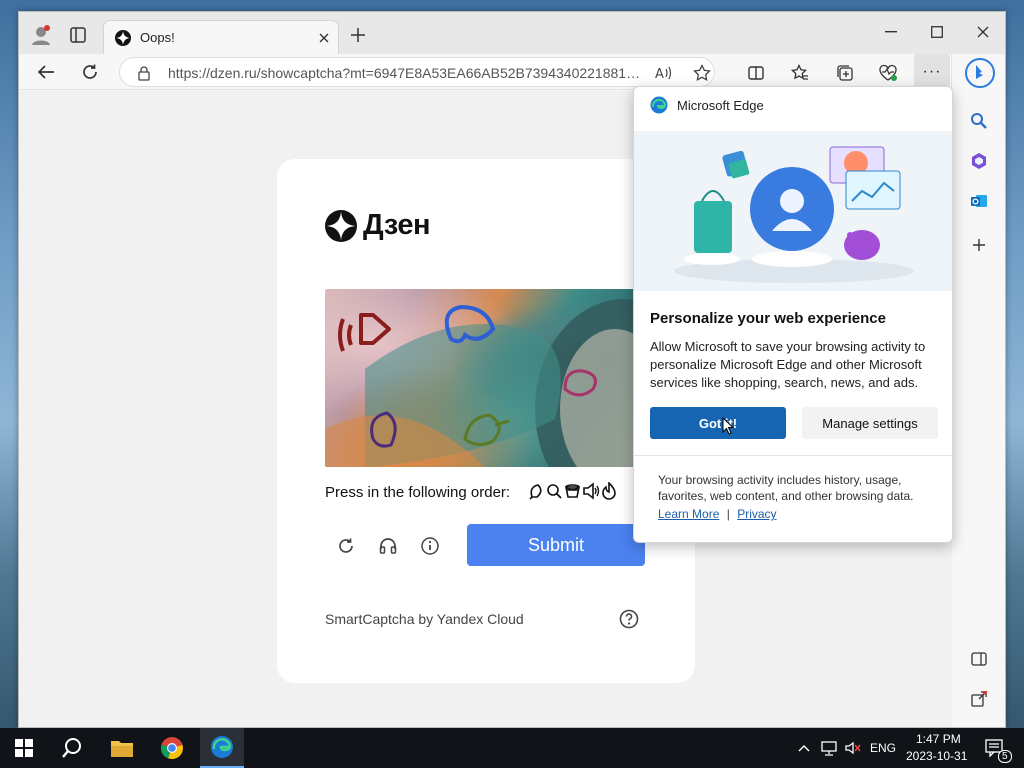 The image size is (1024, 768). What do you see at coordinates (793, 455) in the screenshot?
I see `popup-divider` at bounding box center [793, 455].